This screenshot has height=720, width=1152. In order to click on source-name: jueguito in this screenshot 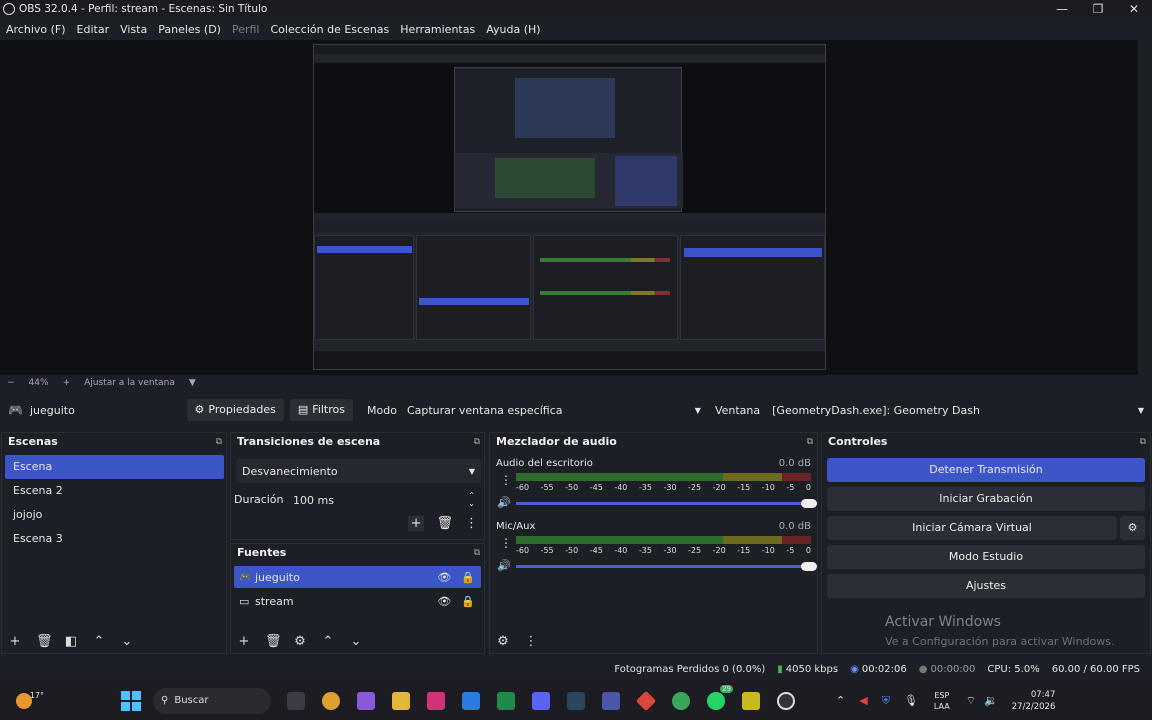, I will do `click(277, 577)`.